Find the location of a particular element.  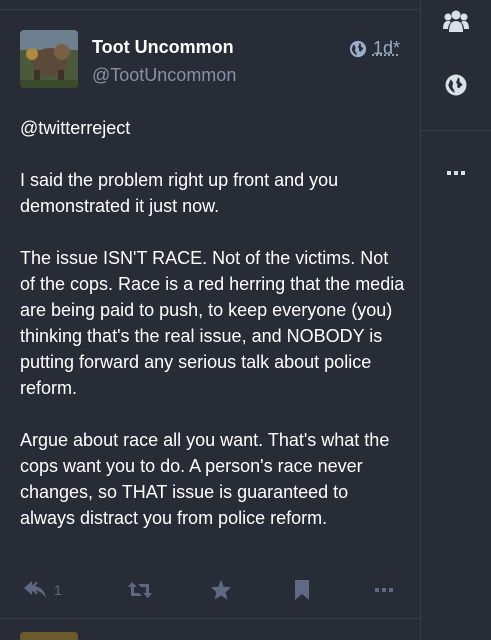

display-name: Toot Uncommon is located at coordinates (163, 47).